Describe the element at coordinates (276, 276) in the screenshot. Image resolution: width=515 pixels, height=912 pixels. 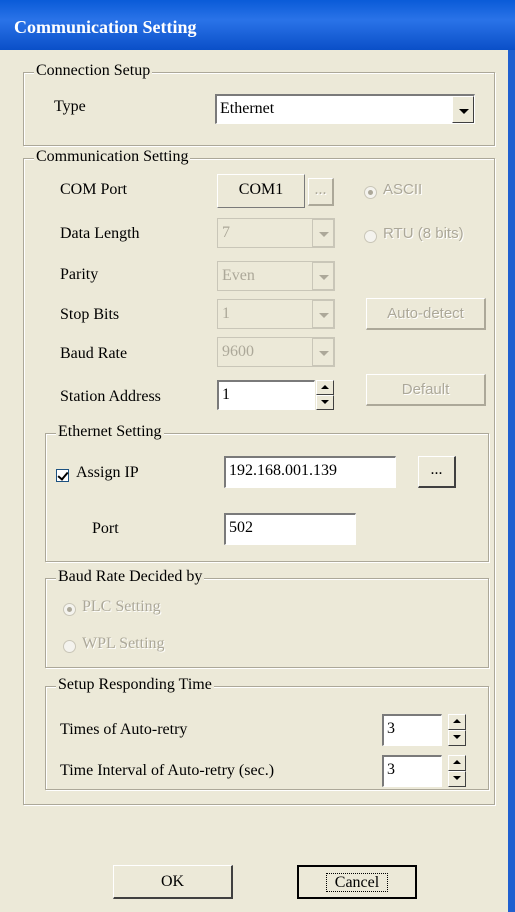
I see `parity-select: Even` at that location.